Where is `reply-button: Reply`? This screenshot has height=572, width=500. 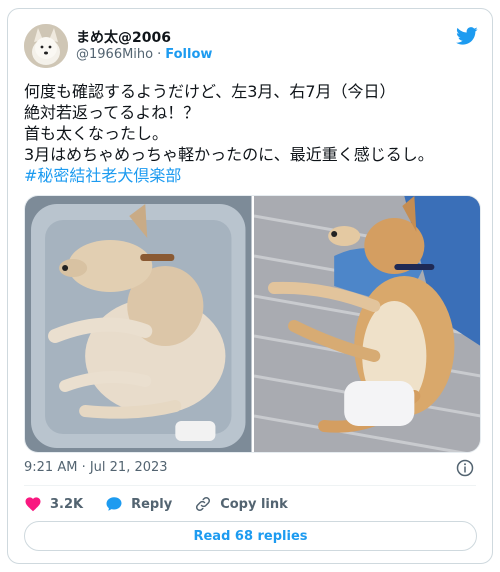 reply-button: Reply is located at coordinates (138, 504).